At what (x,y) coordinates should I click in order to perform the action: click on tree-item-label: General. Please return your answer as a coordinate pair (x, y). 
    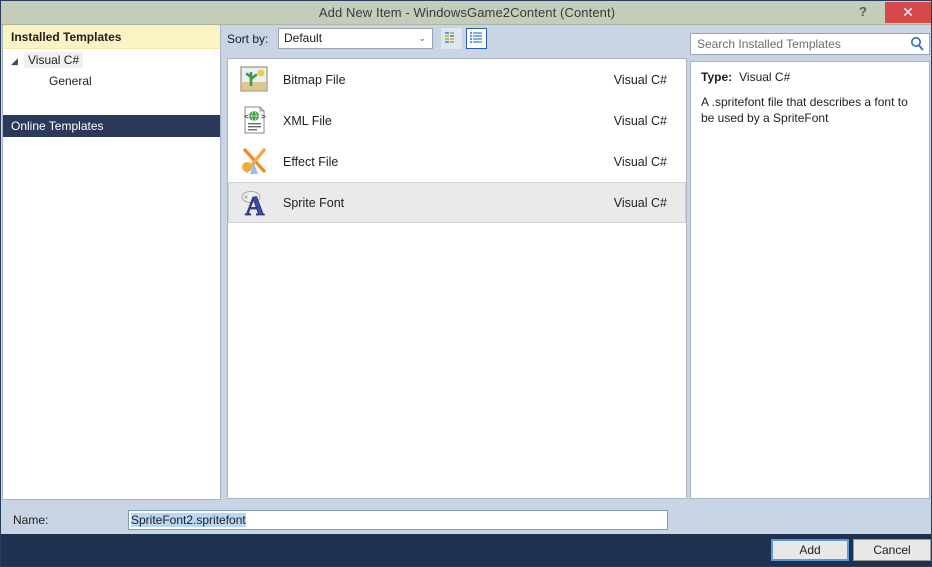
    Looking at the image, I should click on (70, 81).